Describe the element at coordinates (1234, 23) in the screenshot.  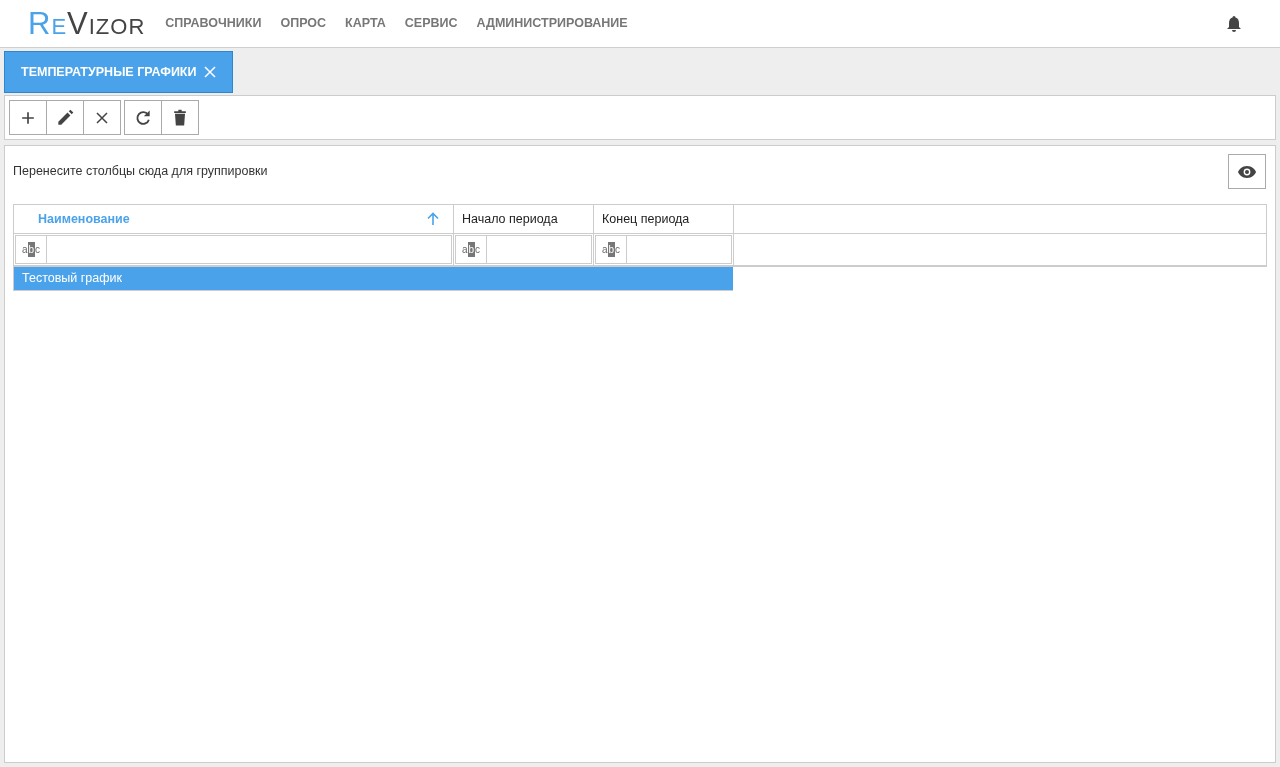
I see `bell-icon` at that location.